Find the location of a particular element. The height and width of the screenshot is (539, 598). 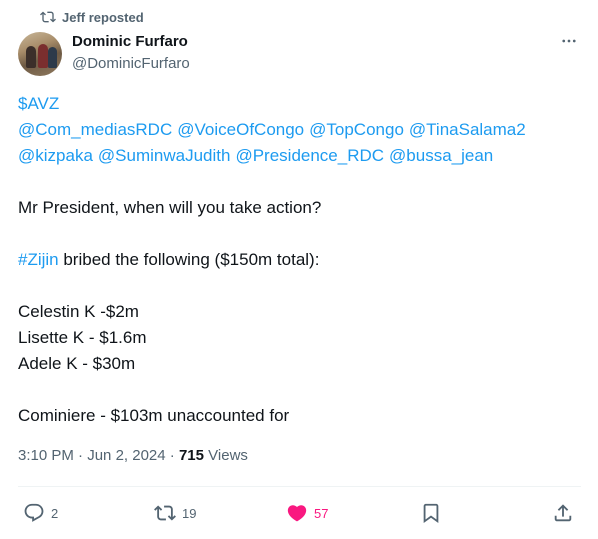

repost-indicator: Jeff reposted is located at coordinates (92, 17).